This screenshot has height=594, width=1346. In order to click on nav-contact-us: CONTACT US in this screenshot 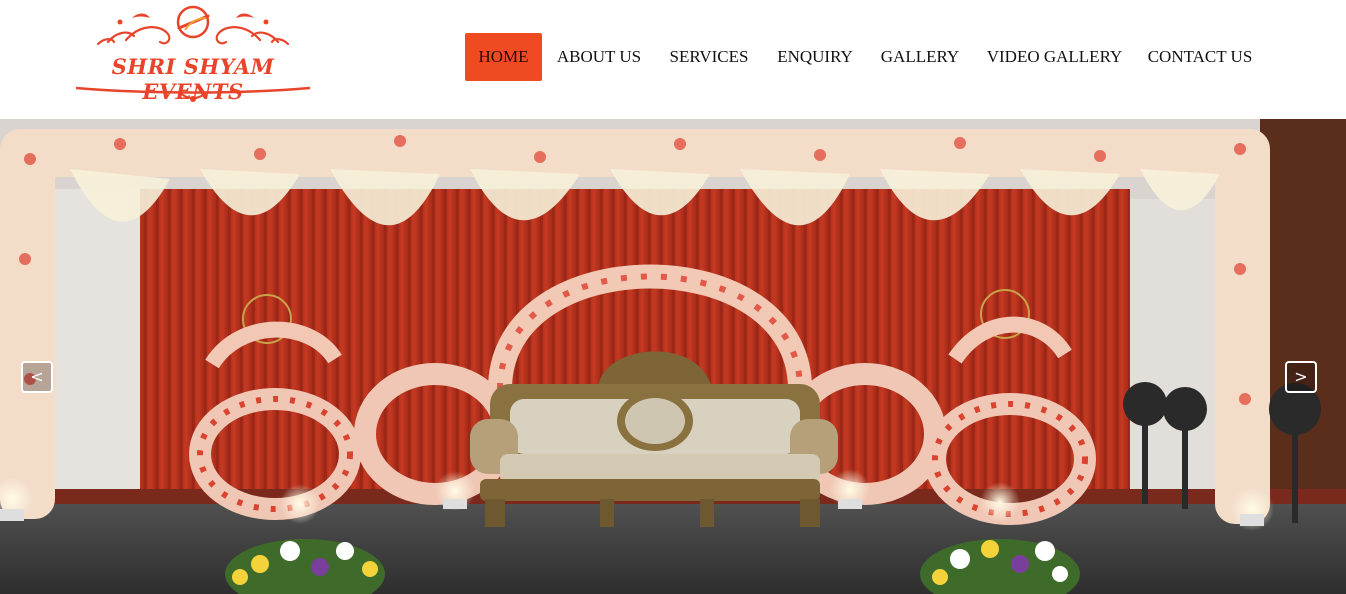, I will do `click(1200, 57)`.